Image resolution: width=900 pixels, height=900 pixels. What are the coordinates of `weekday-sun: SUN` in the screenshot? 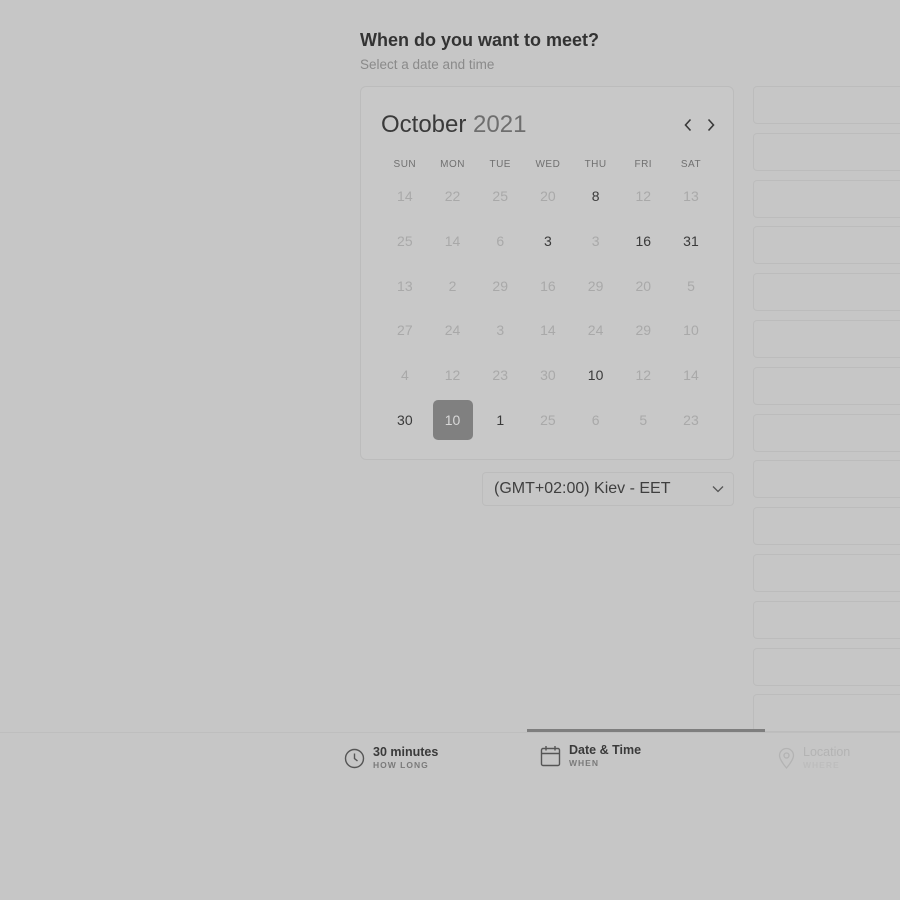 It's located at (405, 164).